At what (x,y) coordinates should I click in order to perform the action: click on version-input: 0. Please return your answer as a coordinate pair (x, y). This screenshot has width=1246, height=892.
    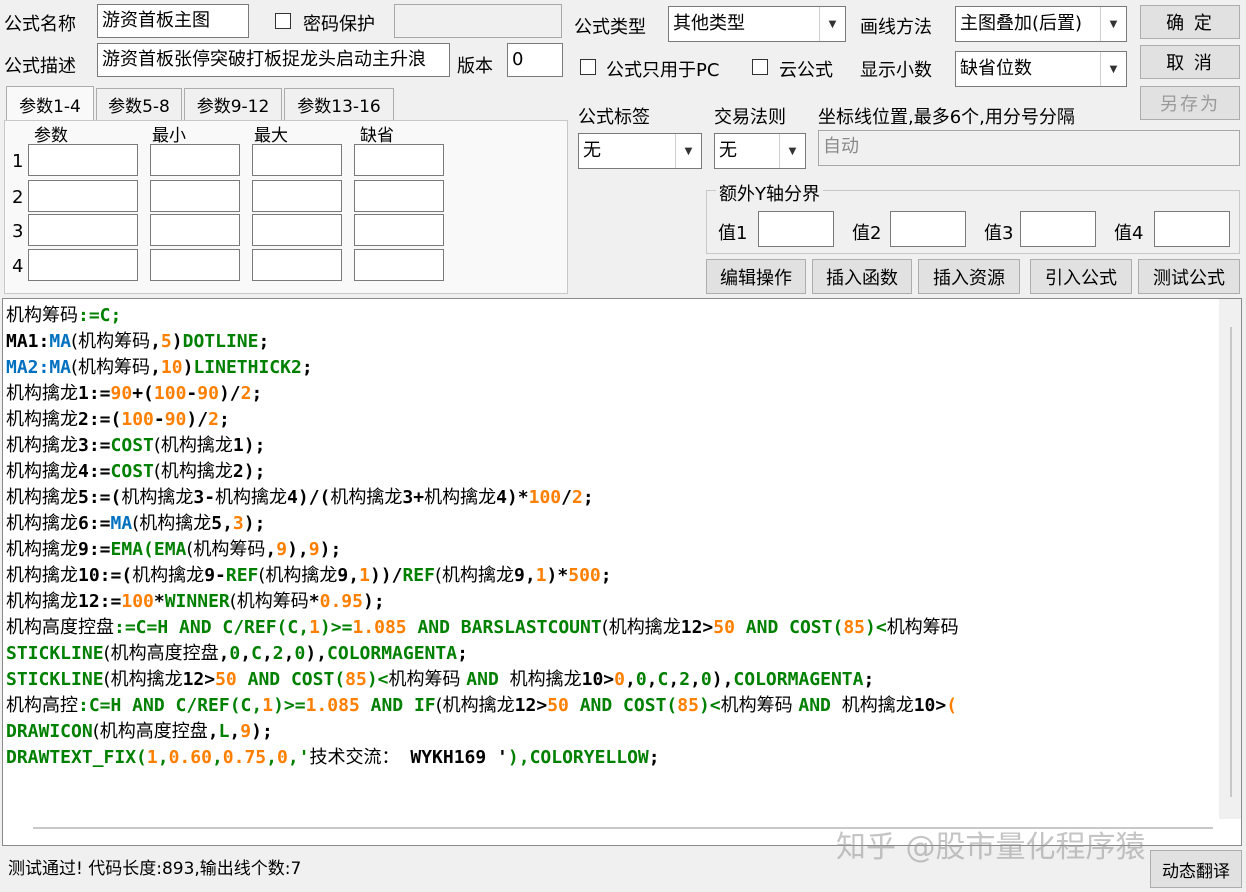
    Looking at the image, I should click on (535, 60).